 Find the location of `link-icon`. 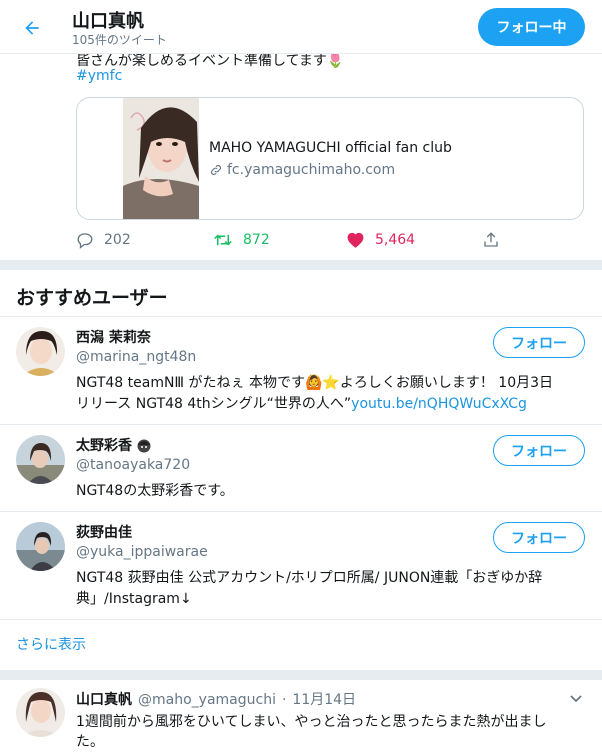

link-icon is located at coordinates (216, 170).